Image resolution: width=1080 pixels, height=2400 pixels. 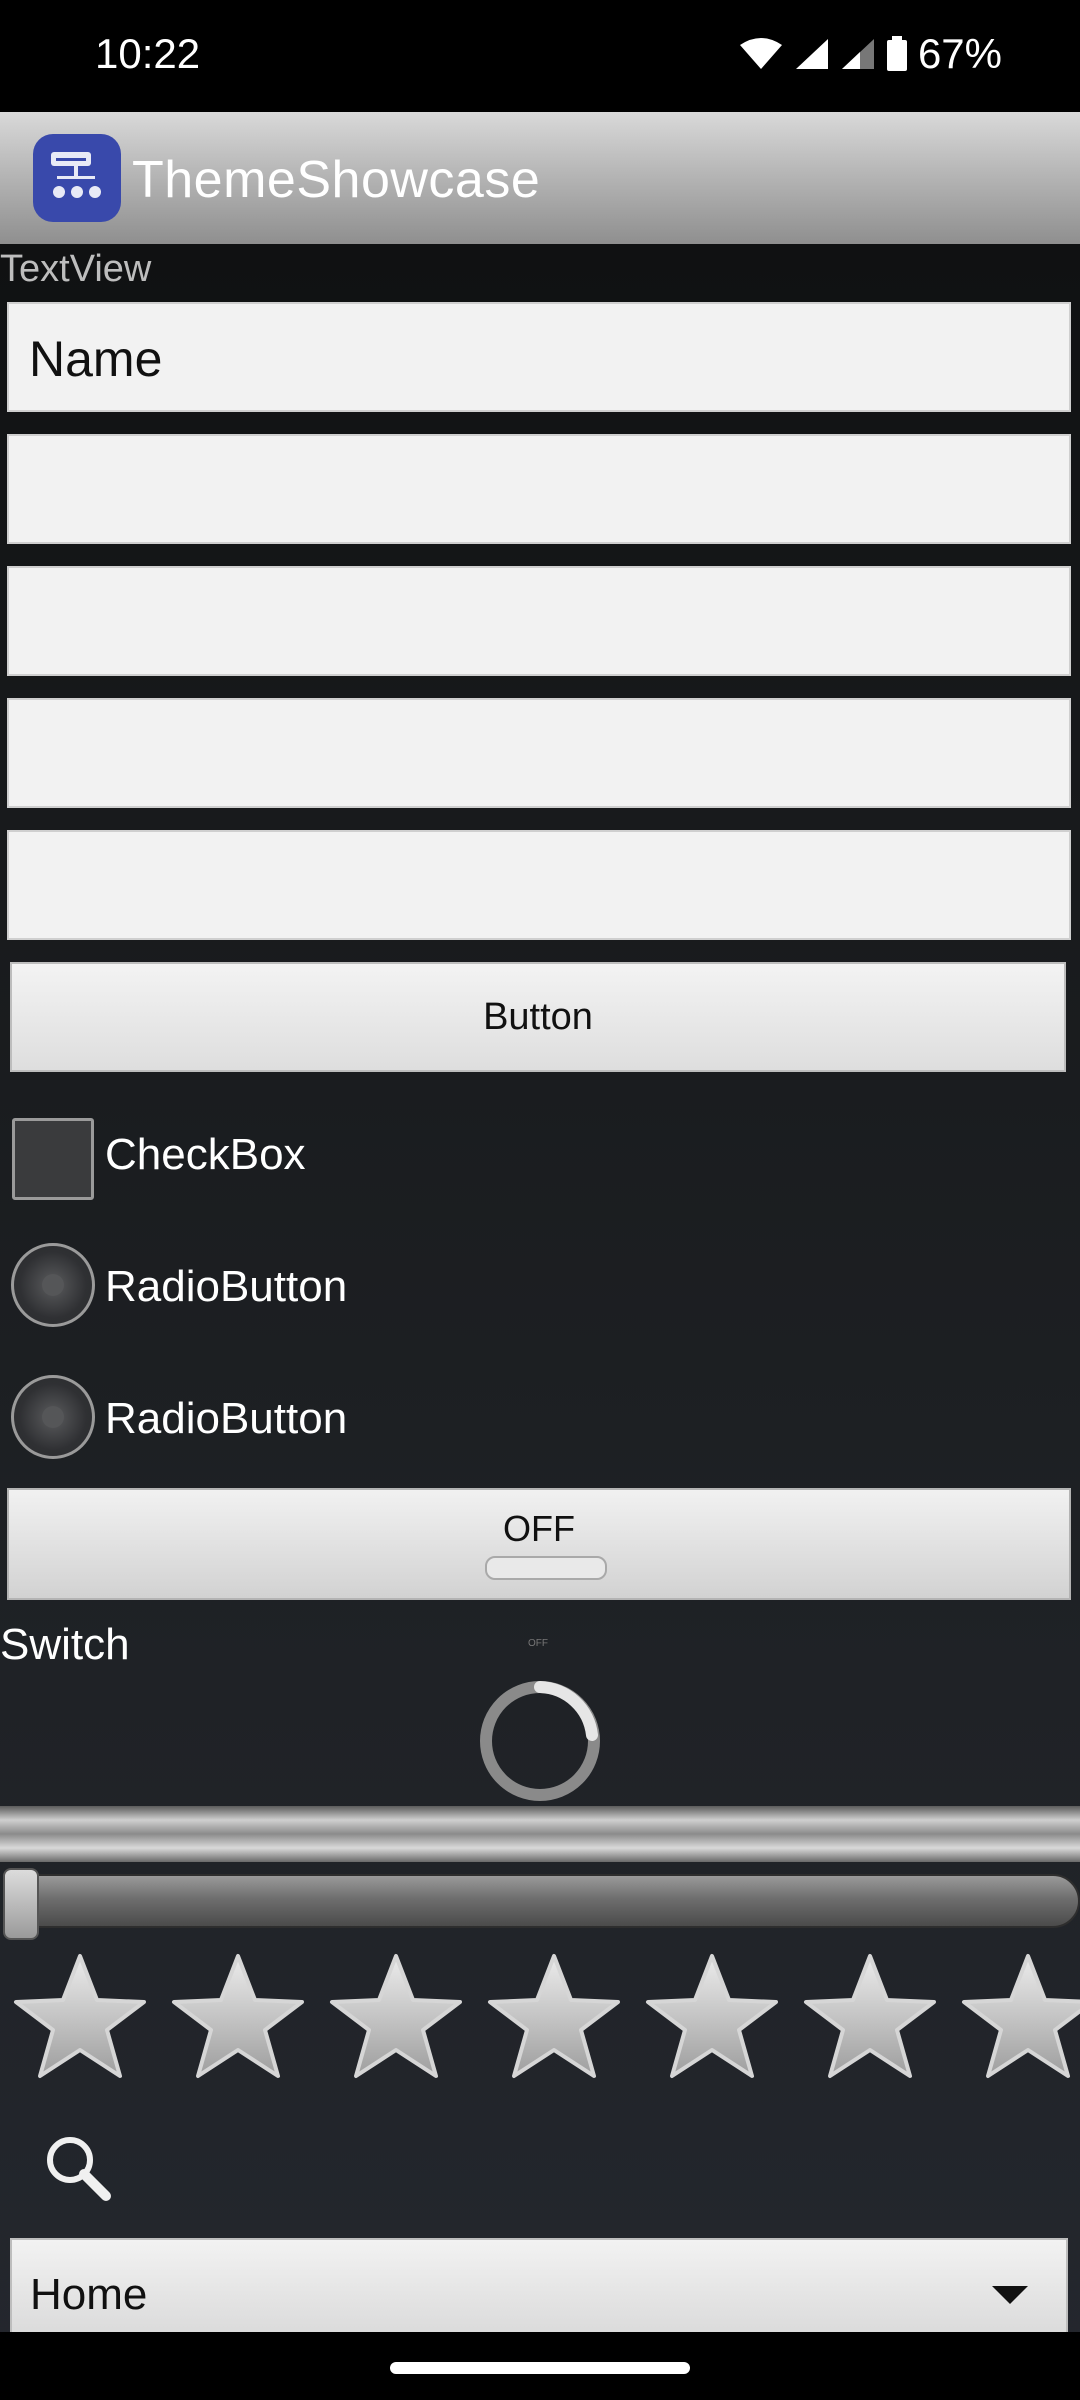 What do you see at coordinates (89, 2294) in the screenshot?
I see `spinner-selected-value: Home` at bounding box center [89, 2294].